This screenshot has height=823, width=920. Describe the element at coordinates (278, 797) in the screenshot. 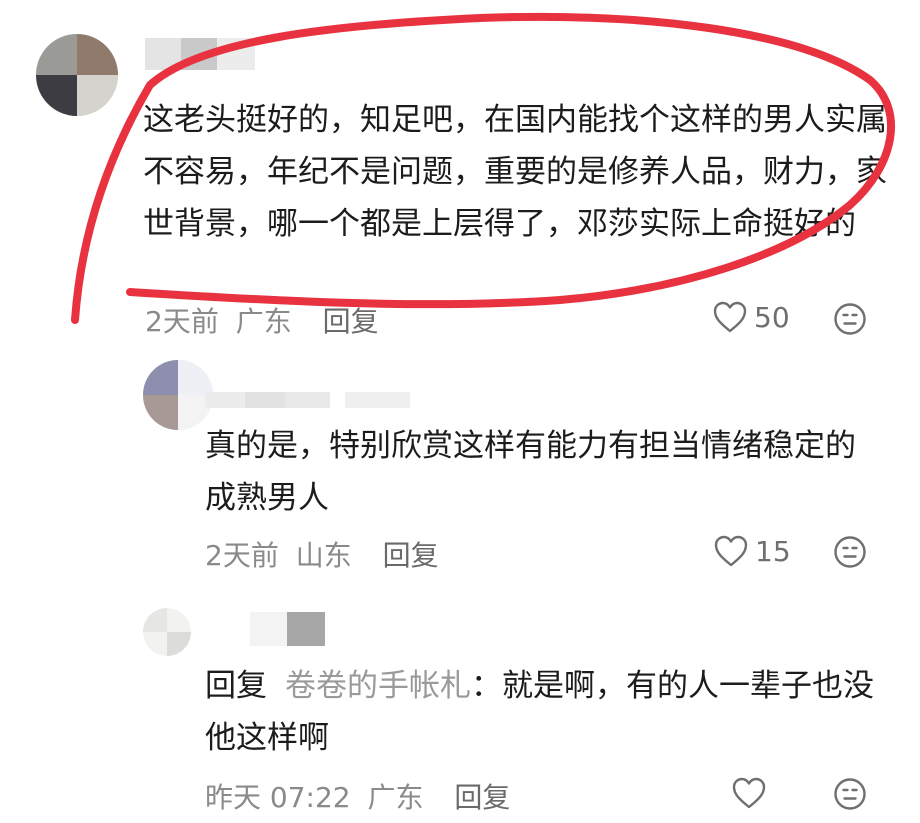

I see `reply-time: 昨天 07:22` at that location.